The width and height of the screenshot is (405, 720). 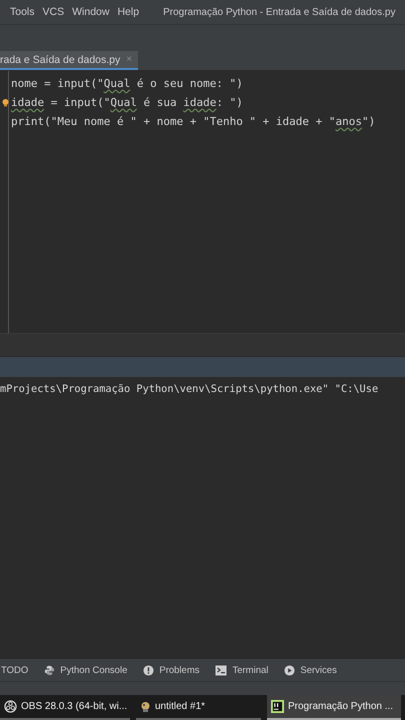 What do you see at coordinates (60, 60) in the screenshot?
I see `tab-label: rada e Saída de dados.py` at bounding box center [60, 60].